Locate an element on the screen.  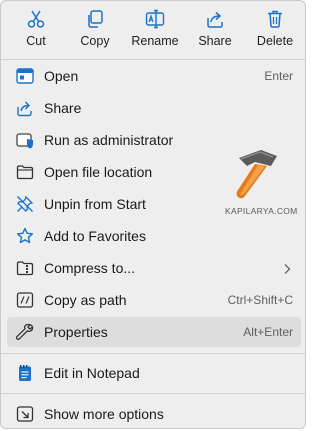
menu-item-label: Share is located at coordinates (63, 108).